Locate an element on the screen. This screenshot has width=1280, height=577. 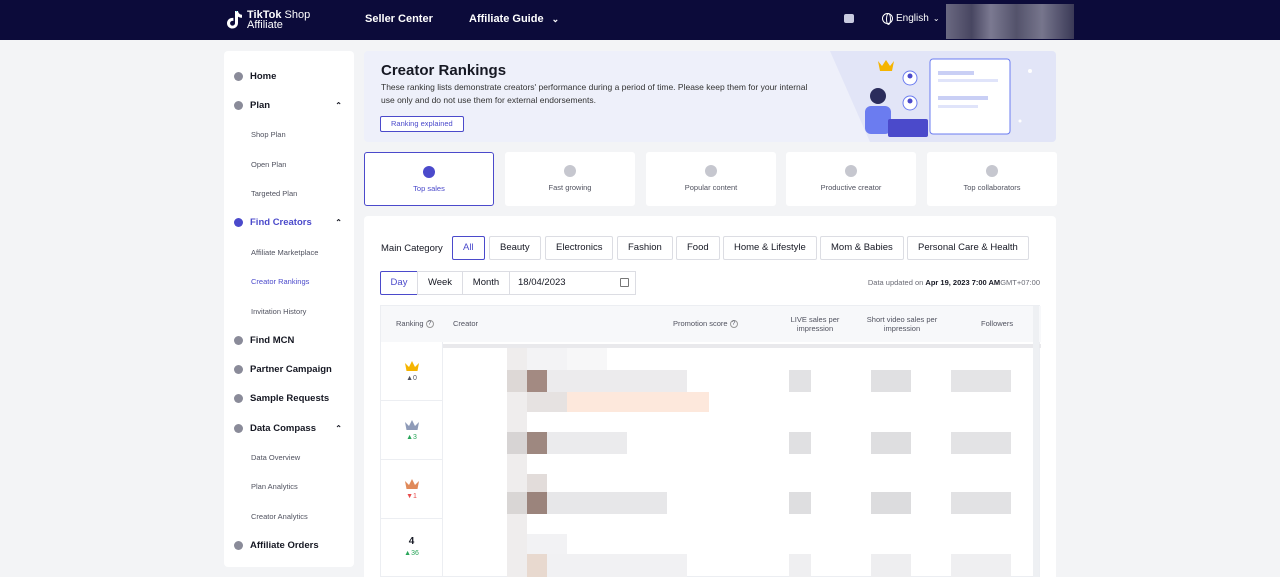
sidebar-item-find-mcn: Find MCN is located at coordinates (290, 340).